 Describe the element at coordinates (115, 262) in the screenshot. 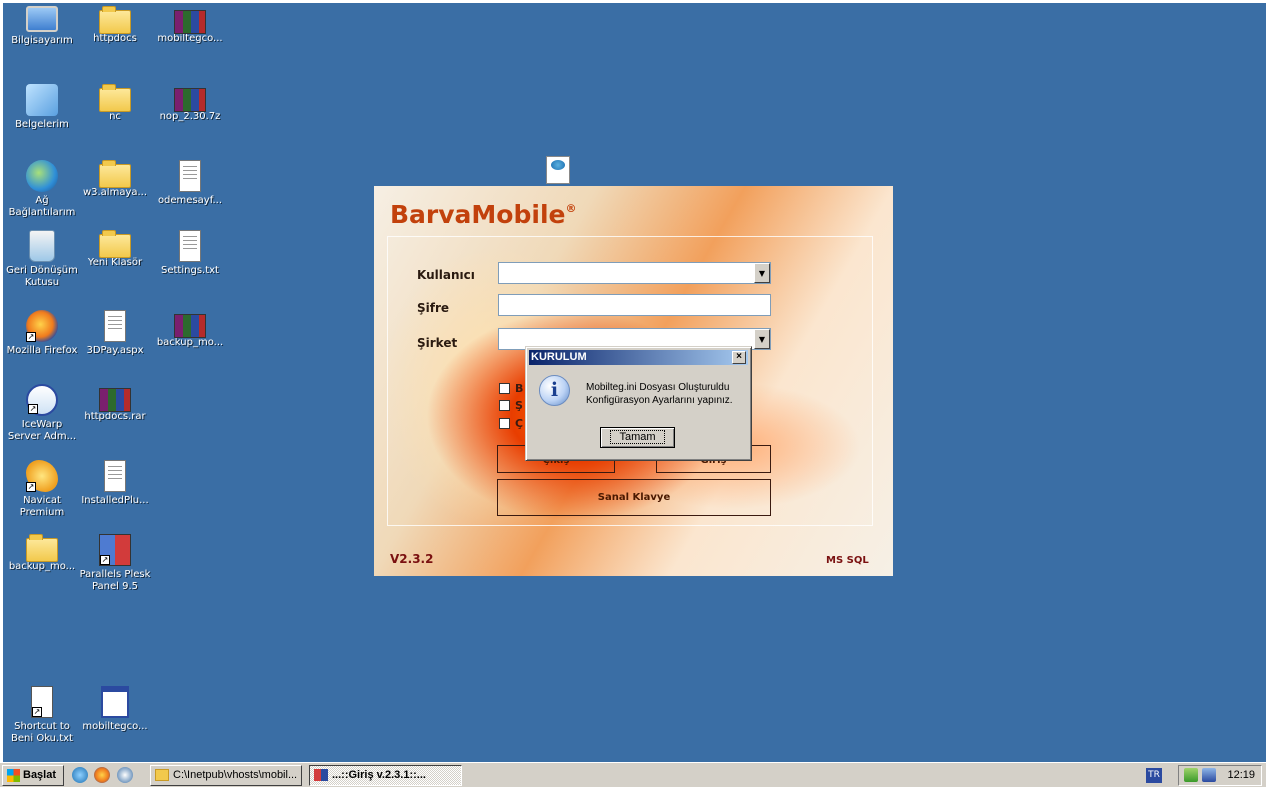

I see `icon-label: Yeni Klasör` at that location.